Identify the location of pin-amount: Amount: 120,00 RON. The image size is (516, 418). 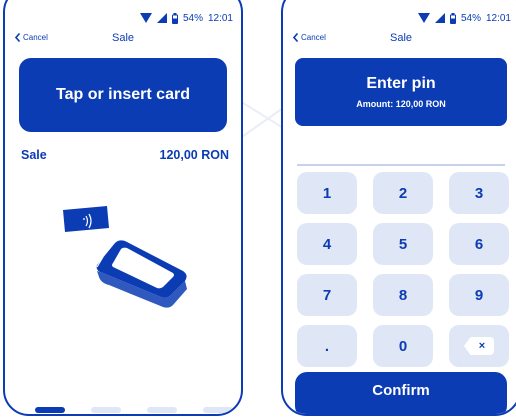
(401, 104).